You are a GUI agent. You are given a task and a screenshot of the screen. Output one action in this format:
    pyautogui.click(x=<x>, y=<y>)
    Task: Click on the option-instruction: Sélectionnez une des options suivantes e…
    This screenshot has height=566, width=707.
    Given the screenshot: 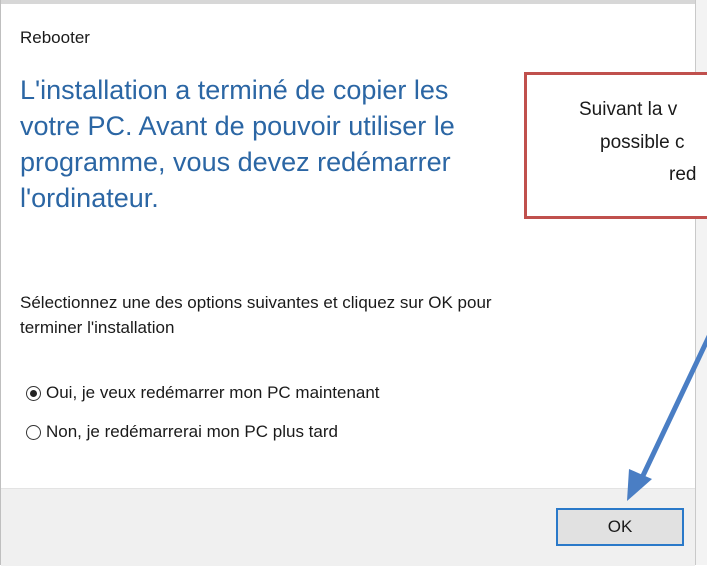 What is the action you would take?
    pyautogui.click(x=360, y=315)
    